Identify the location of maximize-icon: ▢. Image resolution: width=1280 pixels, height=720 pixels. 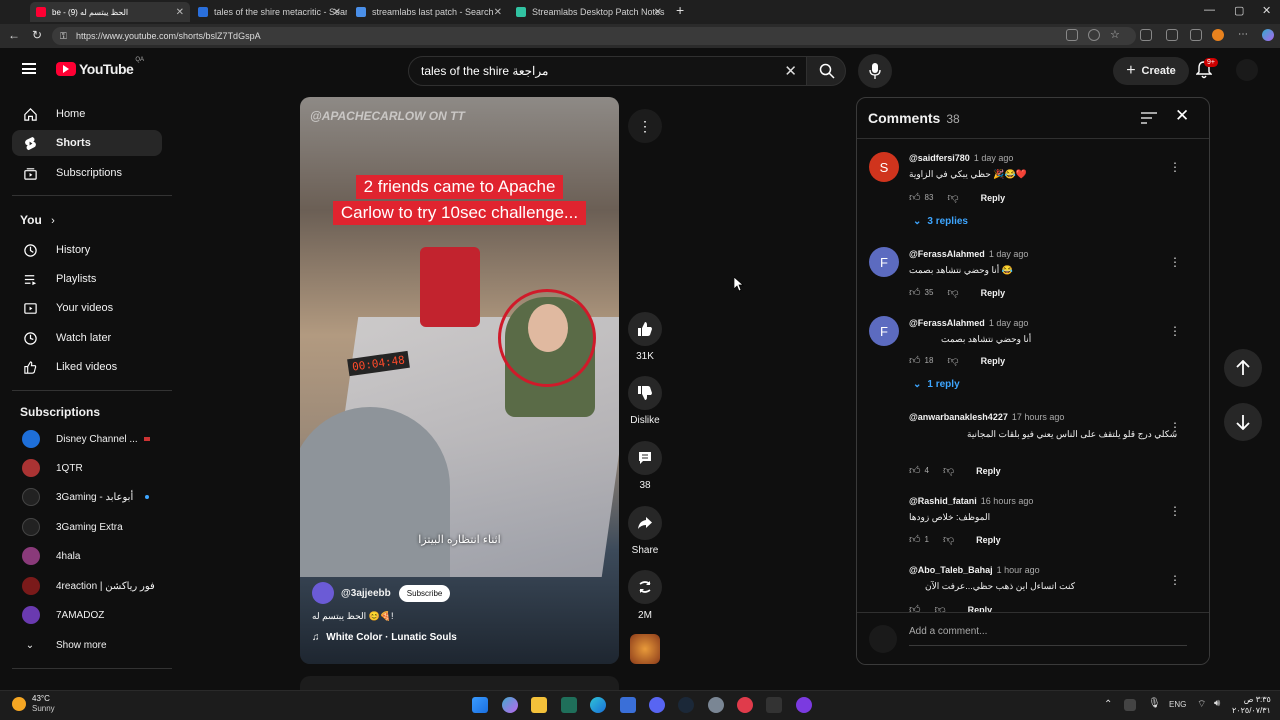
(1239, 10).